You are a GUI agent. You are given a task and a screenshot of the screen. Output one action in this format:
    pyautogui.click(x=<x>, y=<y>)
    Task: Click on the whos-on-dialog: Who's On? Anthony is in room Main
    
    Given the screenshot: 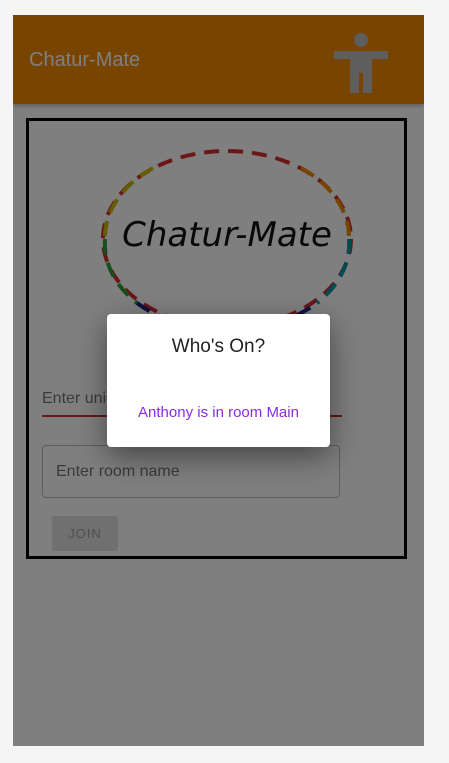 What is the action you would take?
    pyautogui.click(x=218, y=380)
    